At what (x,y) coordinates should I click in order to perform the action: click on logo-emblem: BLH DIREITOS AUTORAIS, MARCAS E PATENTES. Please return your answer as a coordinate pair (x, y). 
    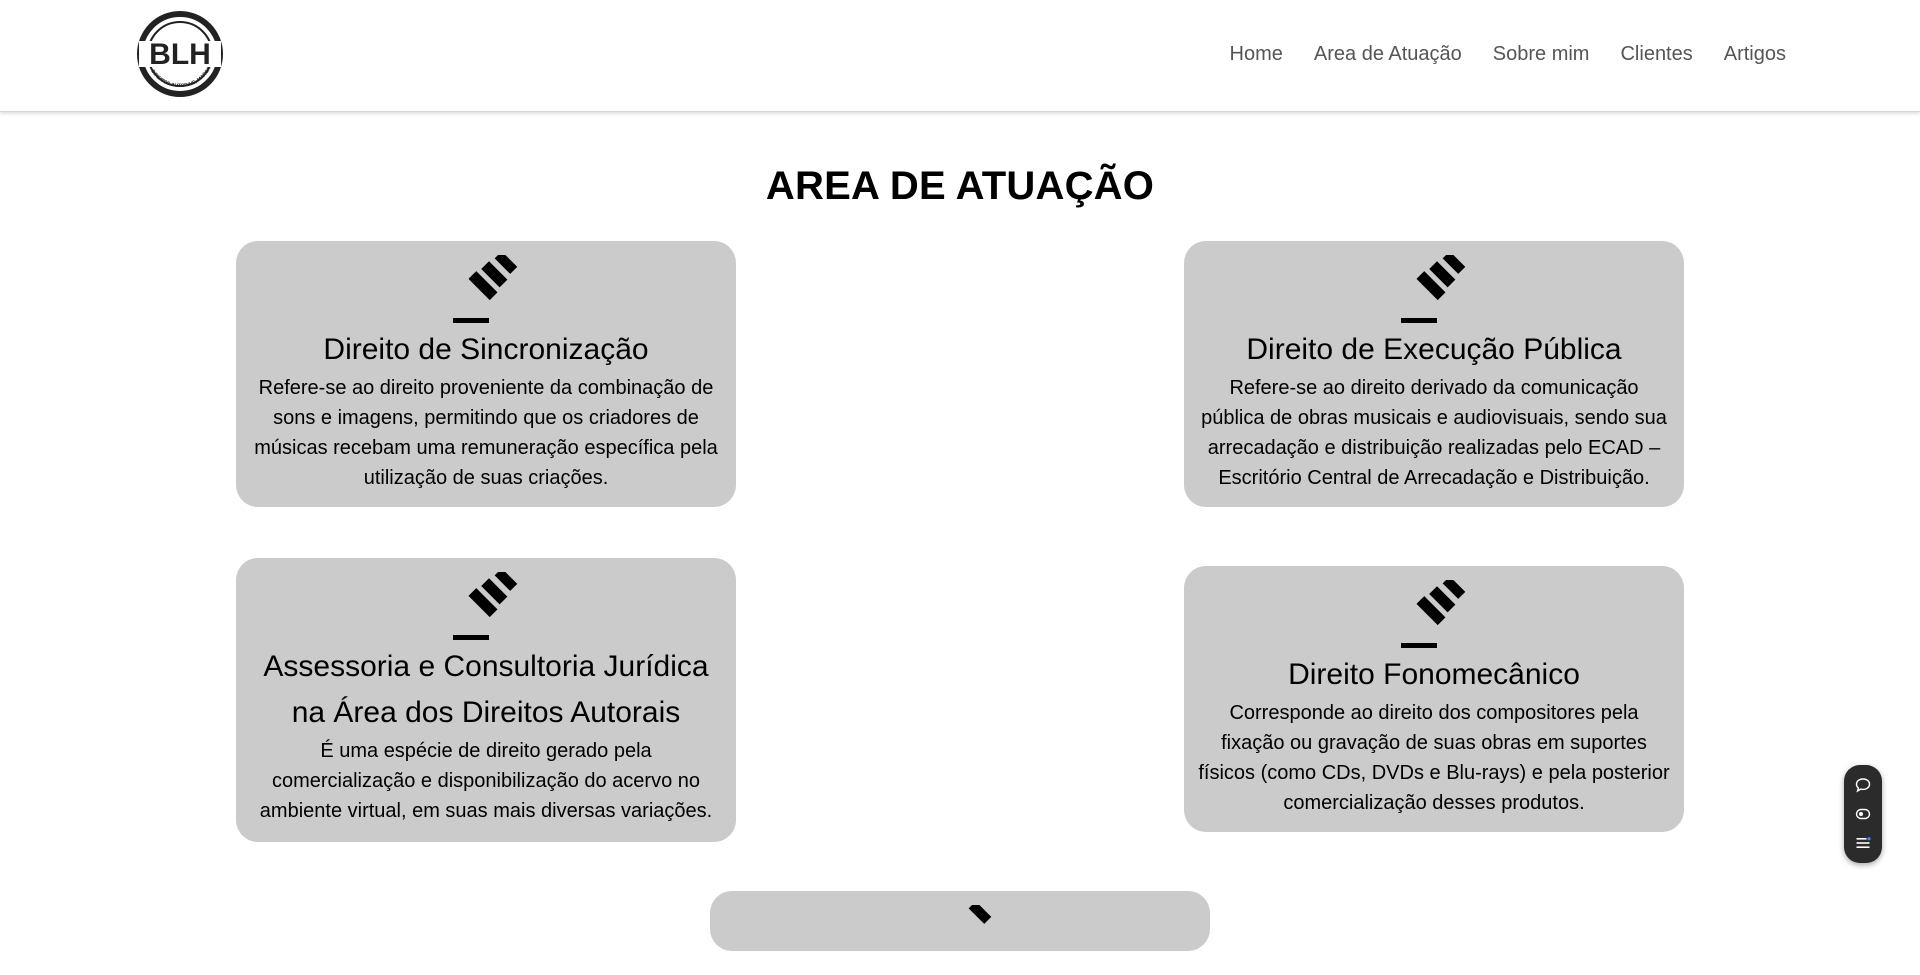
    Looking at the image, I should click on (178, 51).